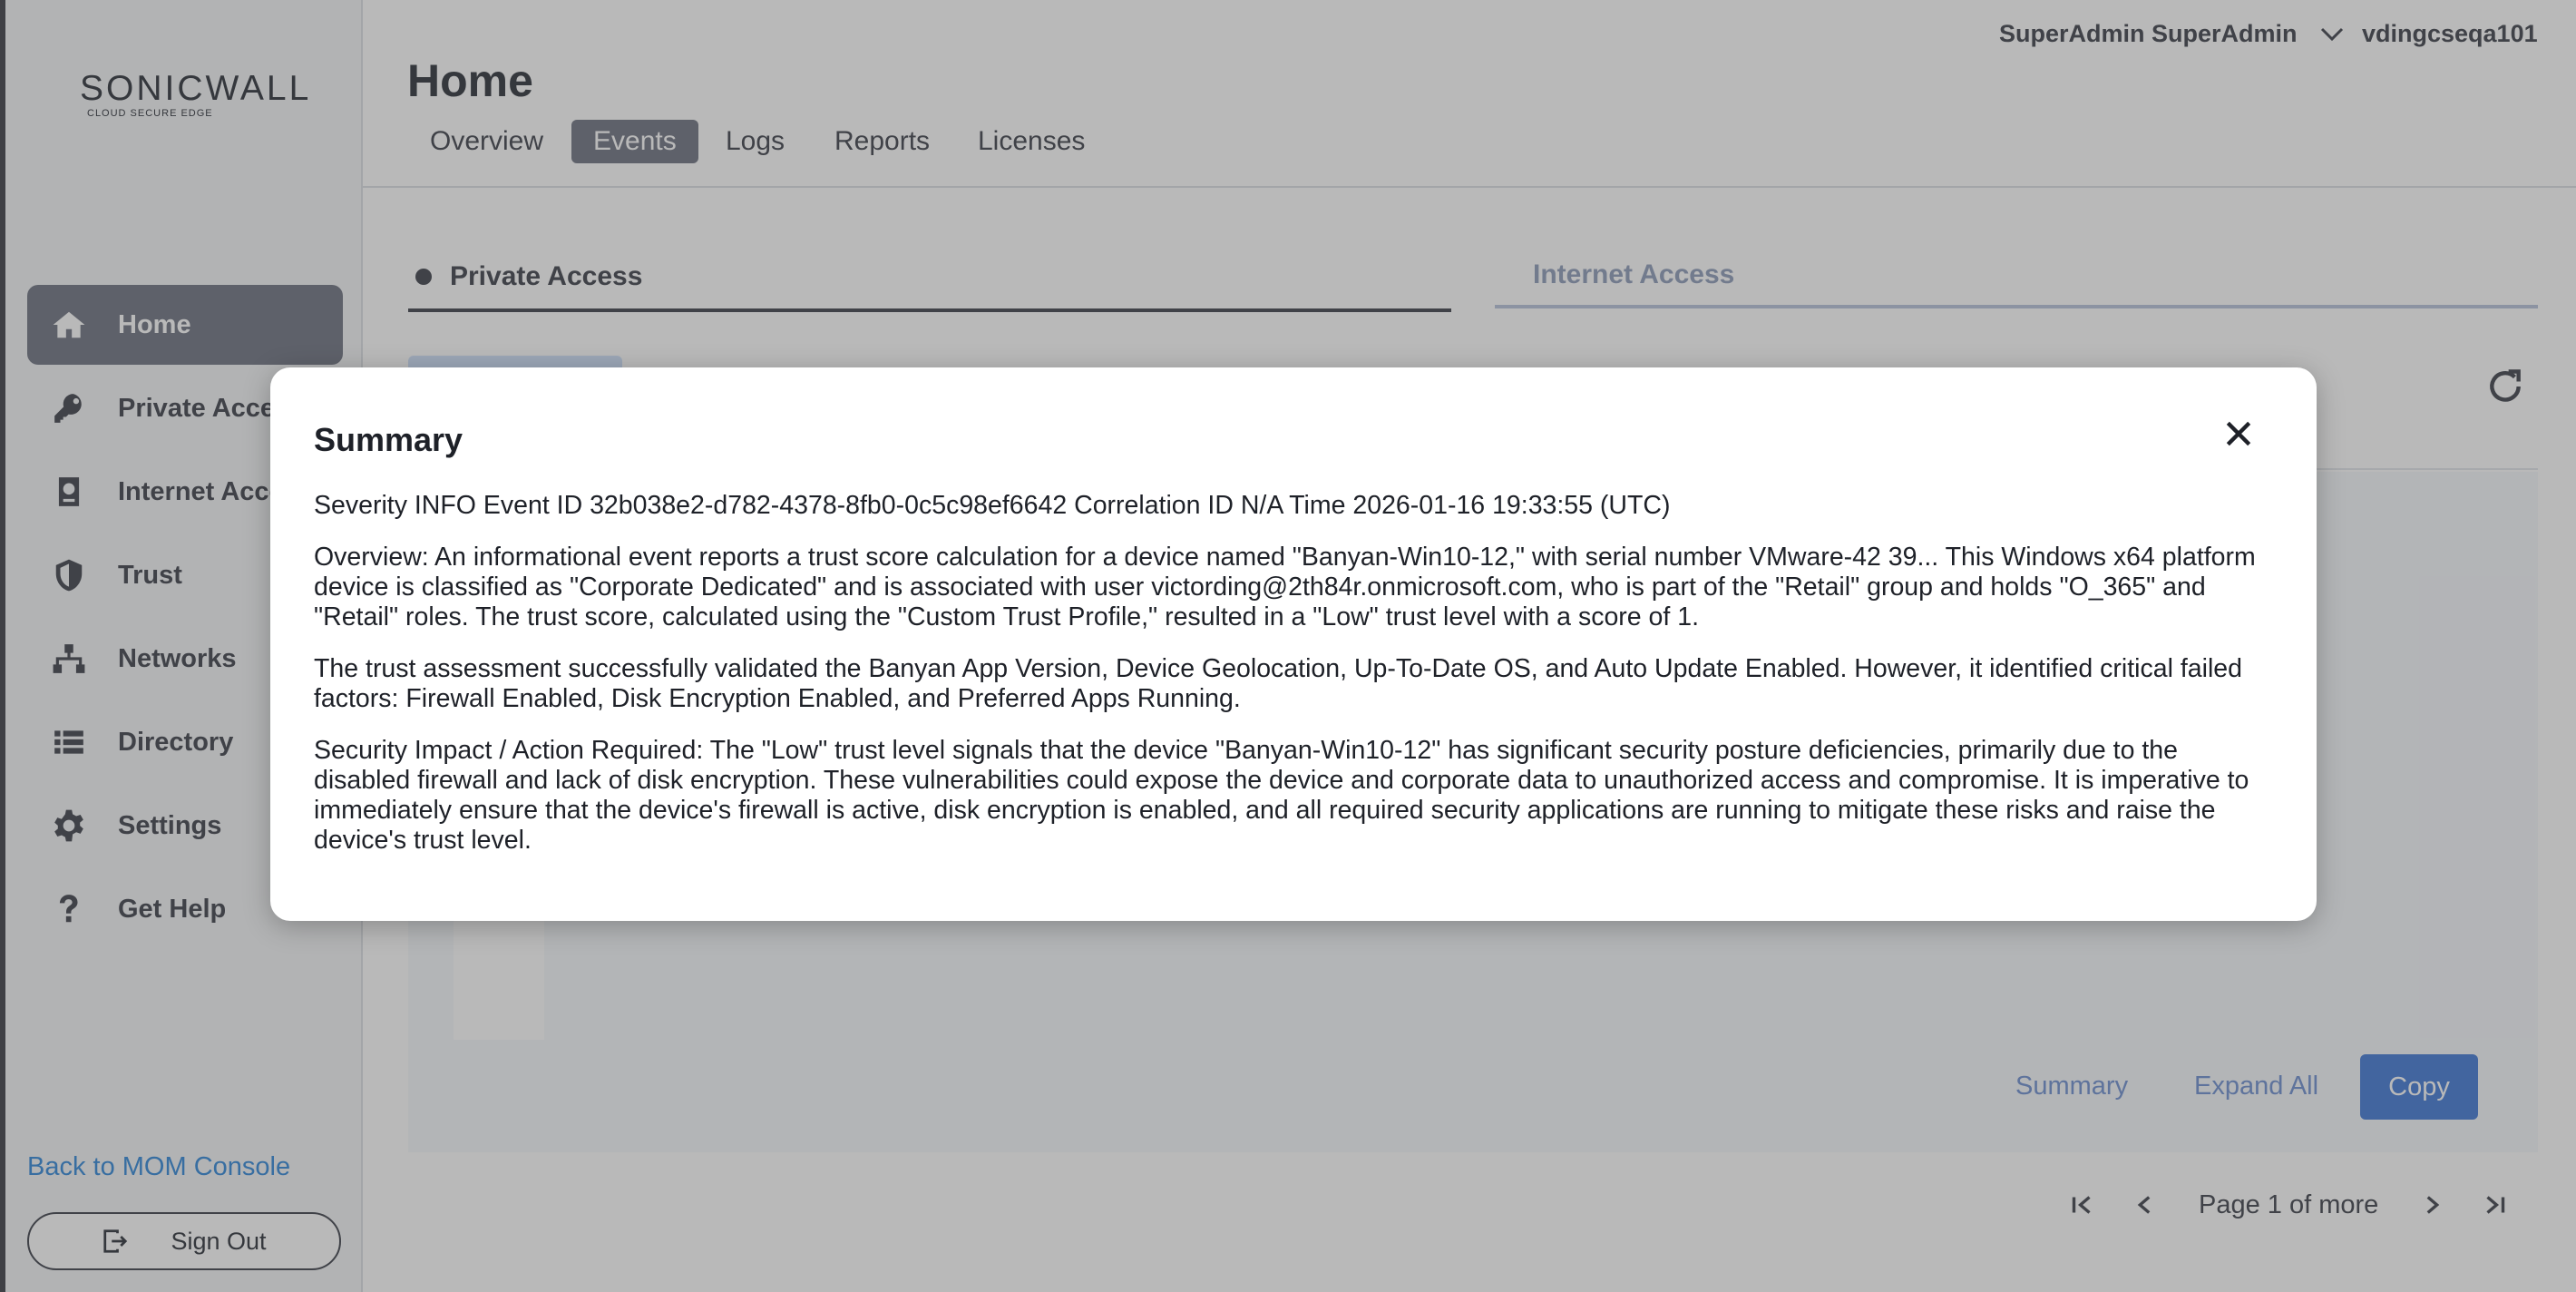  What do you see at coordinates (388, 440) in the screenshot?
I see `dialog-title: Summary` at bounding box center [388, 440].